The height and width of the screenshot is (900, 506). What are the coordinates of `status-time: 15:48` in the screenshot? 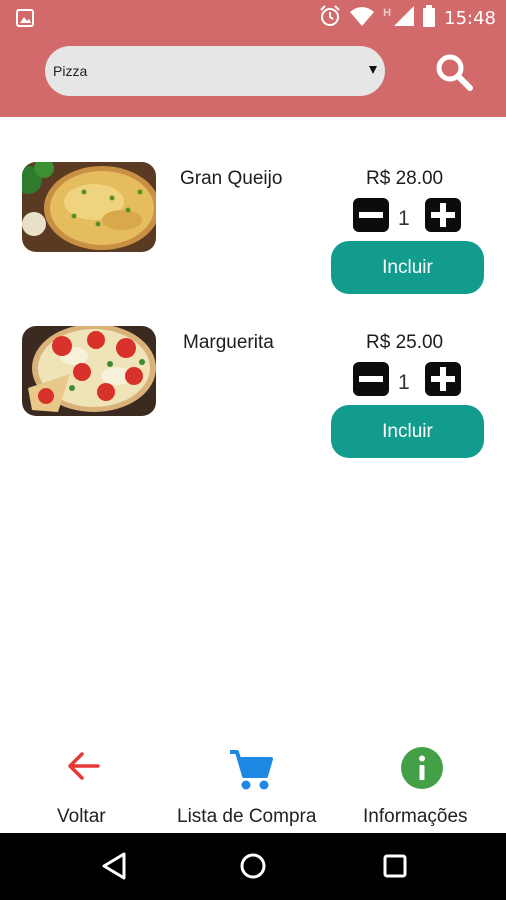 It's located at (470, 18).